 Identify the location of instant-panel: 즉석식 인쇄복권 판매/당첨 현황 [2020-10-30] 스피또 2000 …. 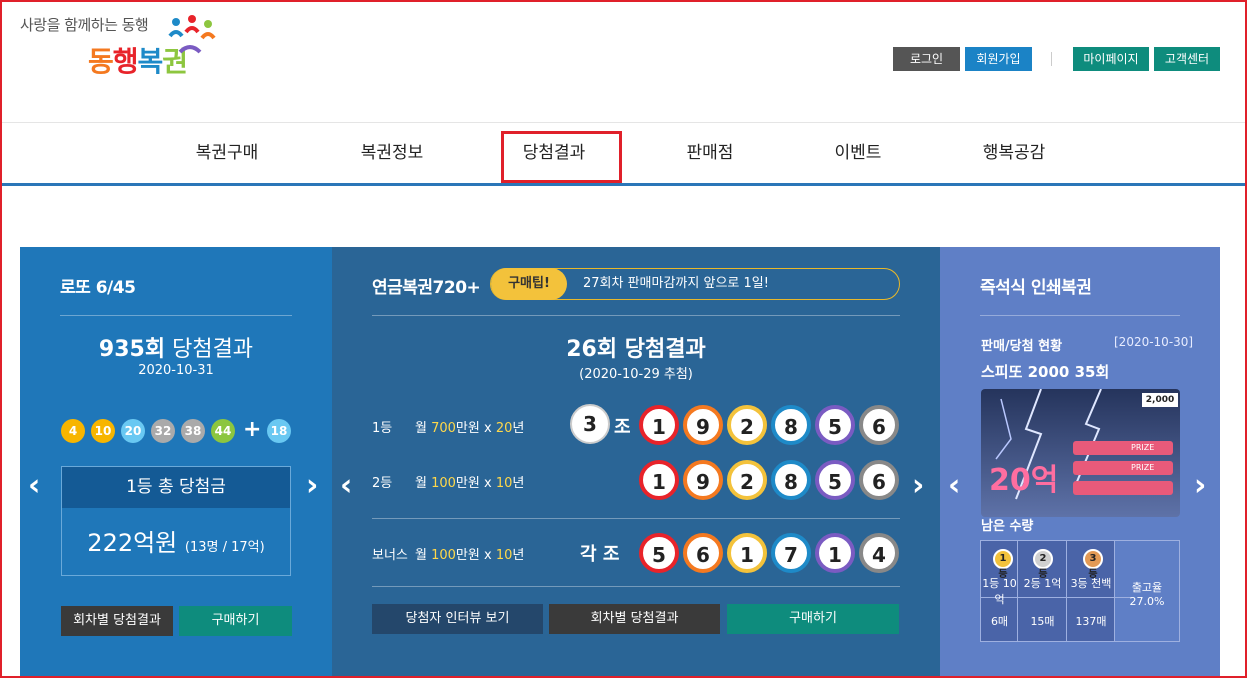
(1080, 462).